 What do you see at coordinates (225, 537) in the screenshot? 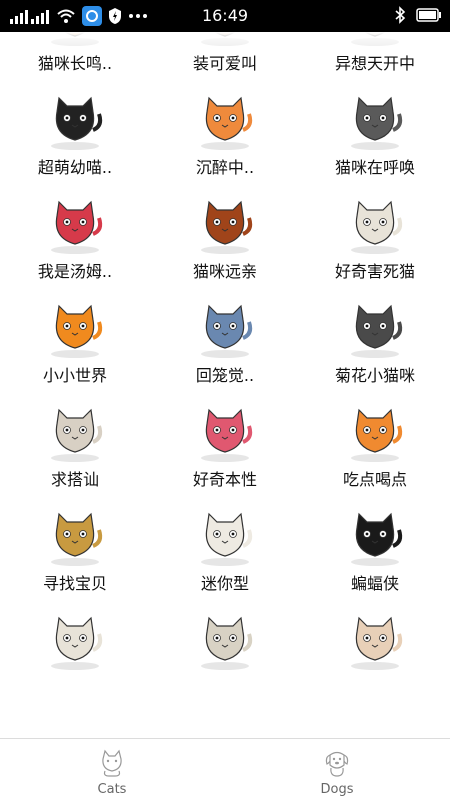
I see `ghost-cat-icon` at bounding box center [225, 537].